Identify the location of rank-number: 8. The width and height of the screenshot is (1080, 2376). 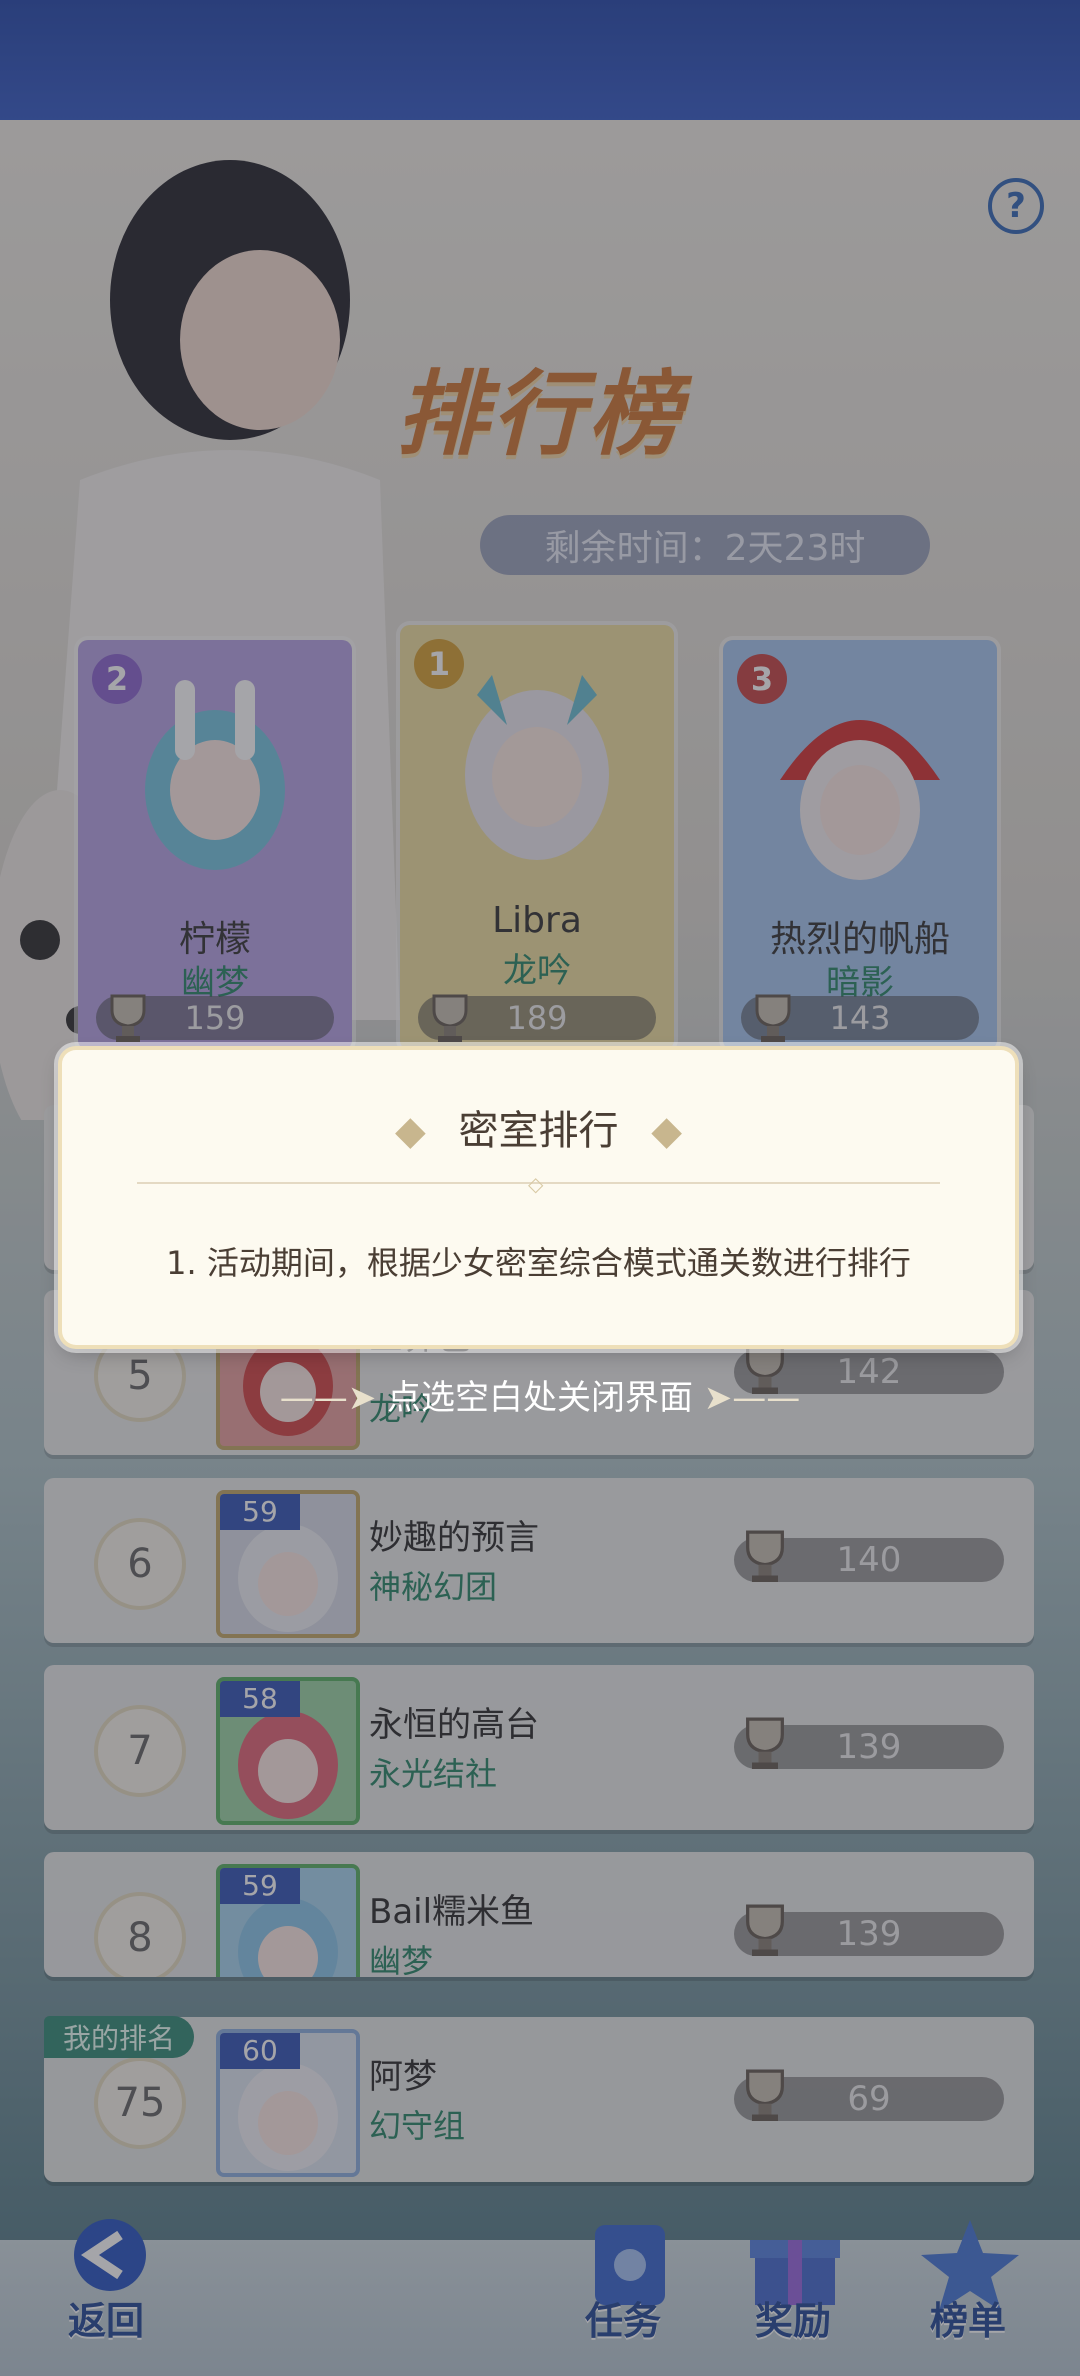
(140, 1934).